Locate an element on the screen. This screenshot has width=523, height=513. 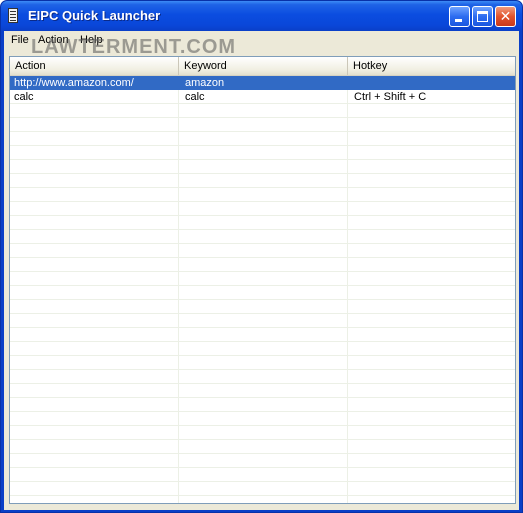
cell-keyword: amazon is located at coordinates (205, 83).